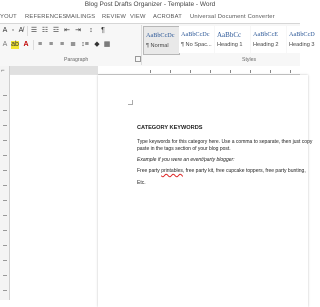 This screenshot has width=320, height=307. What do you see at coordinates (26, 45) in the screenshot?
I see `font-color-icon: A` at bounding box center [26, 45].